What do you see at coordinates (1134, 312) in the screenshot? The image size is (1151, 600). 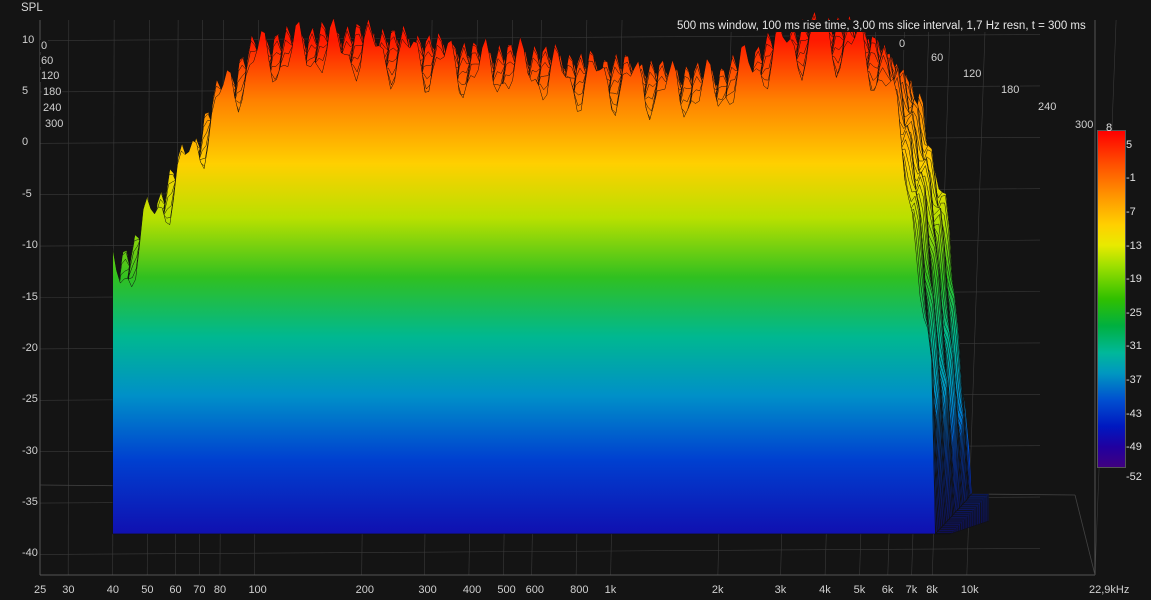 I see `colorbar-tick: -25` at bounding box center [1134, 312].